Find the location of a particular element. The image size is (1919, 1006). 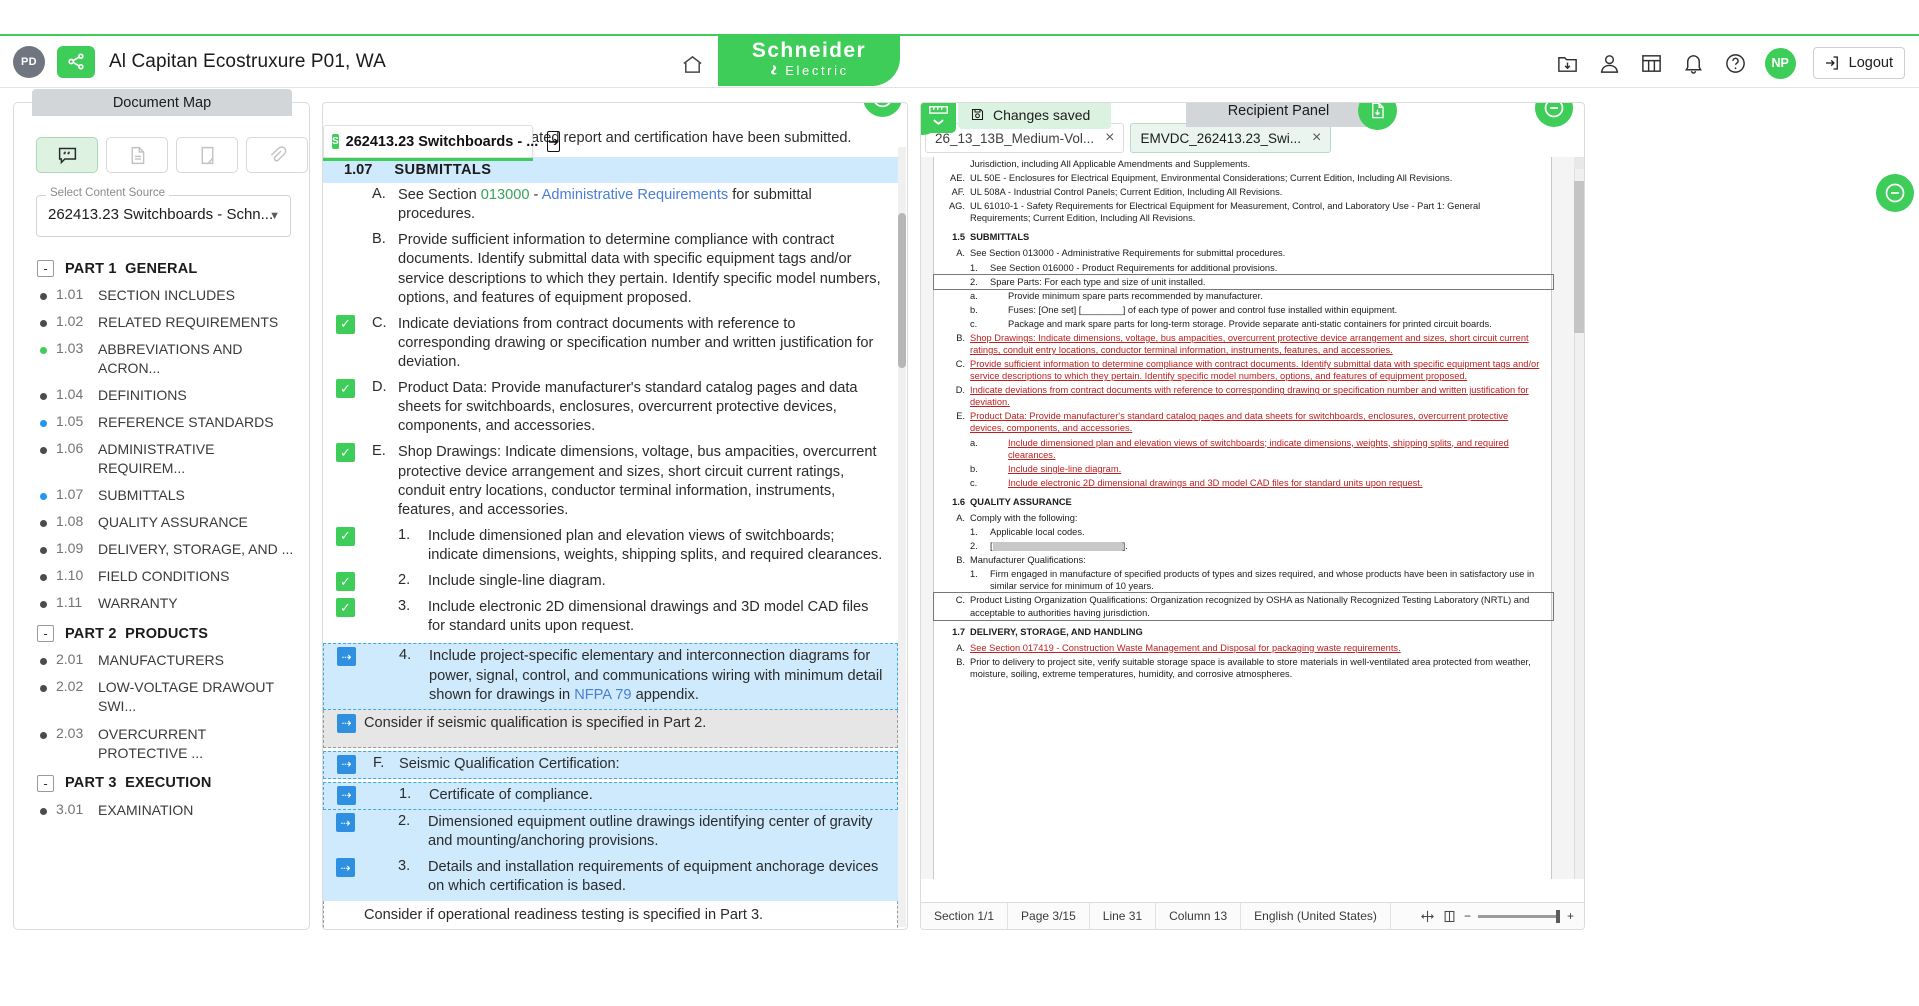

recipient-line-4: 1.5 SUBMITTALS is located at coordinates (1243, 237).